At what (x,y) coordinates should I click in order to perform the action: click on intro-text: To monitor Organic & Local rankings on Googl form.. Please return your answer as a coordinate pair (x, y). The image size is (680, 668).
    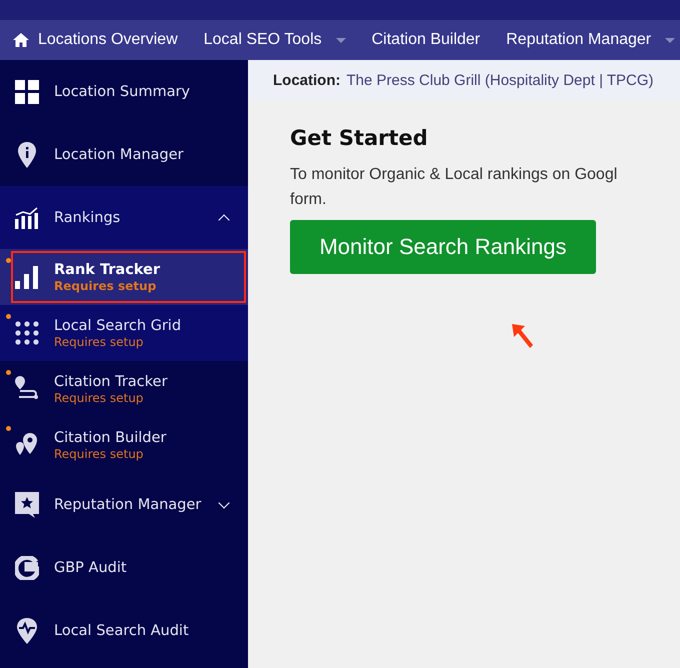
    Looking at the image, I should click on (454, 187).